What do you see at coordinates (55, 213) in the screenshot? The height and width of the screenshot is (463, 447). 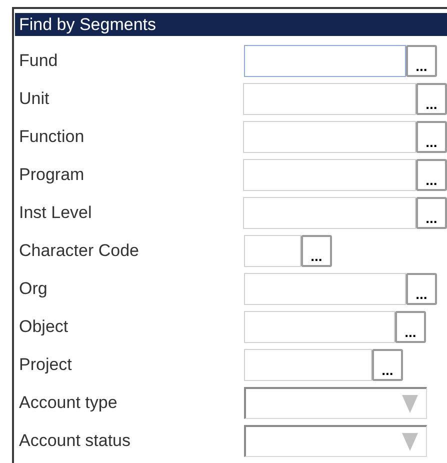 I see `field-label: Inst Level` at bounding box center [55, 213].